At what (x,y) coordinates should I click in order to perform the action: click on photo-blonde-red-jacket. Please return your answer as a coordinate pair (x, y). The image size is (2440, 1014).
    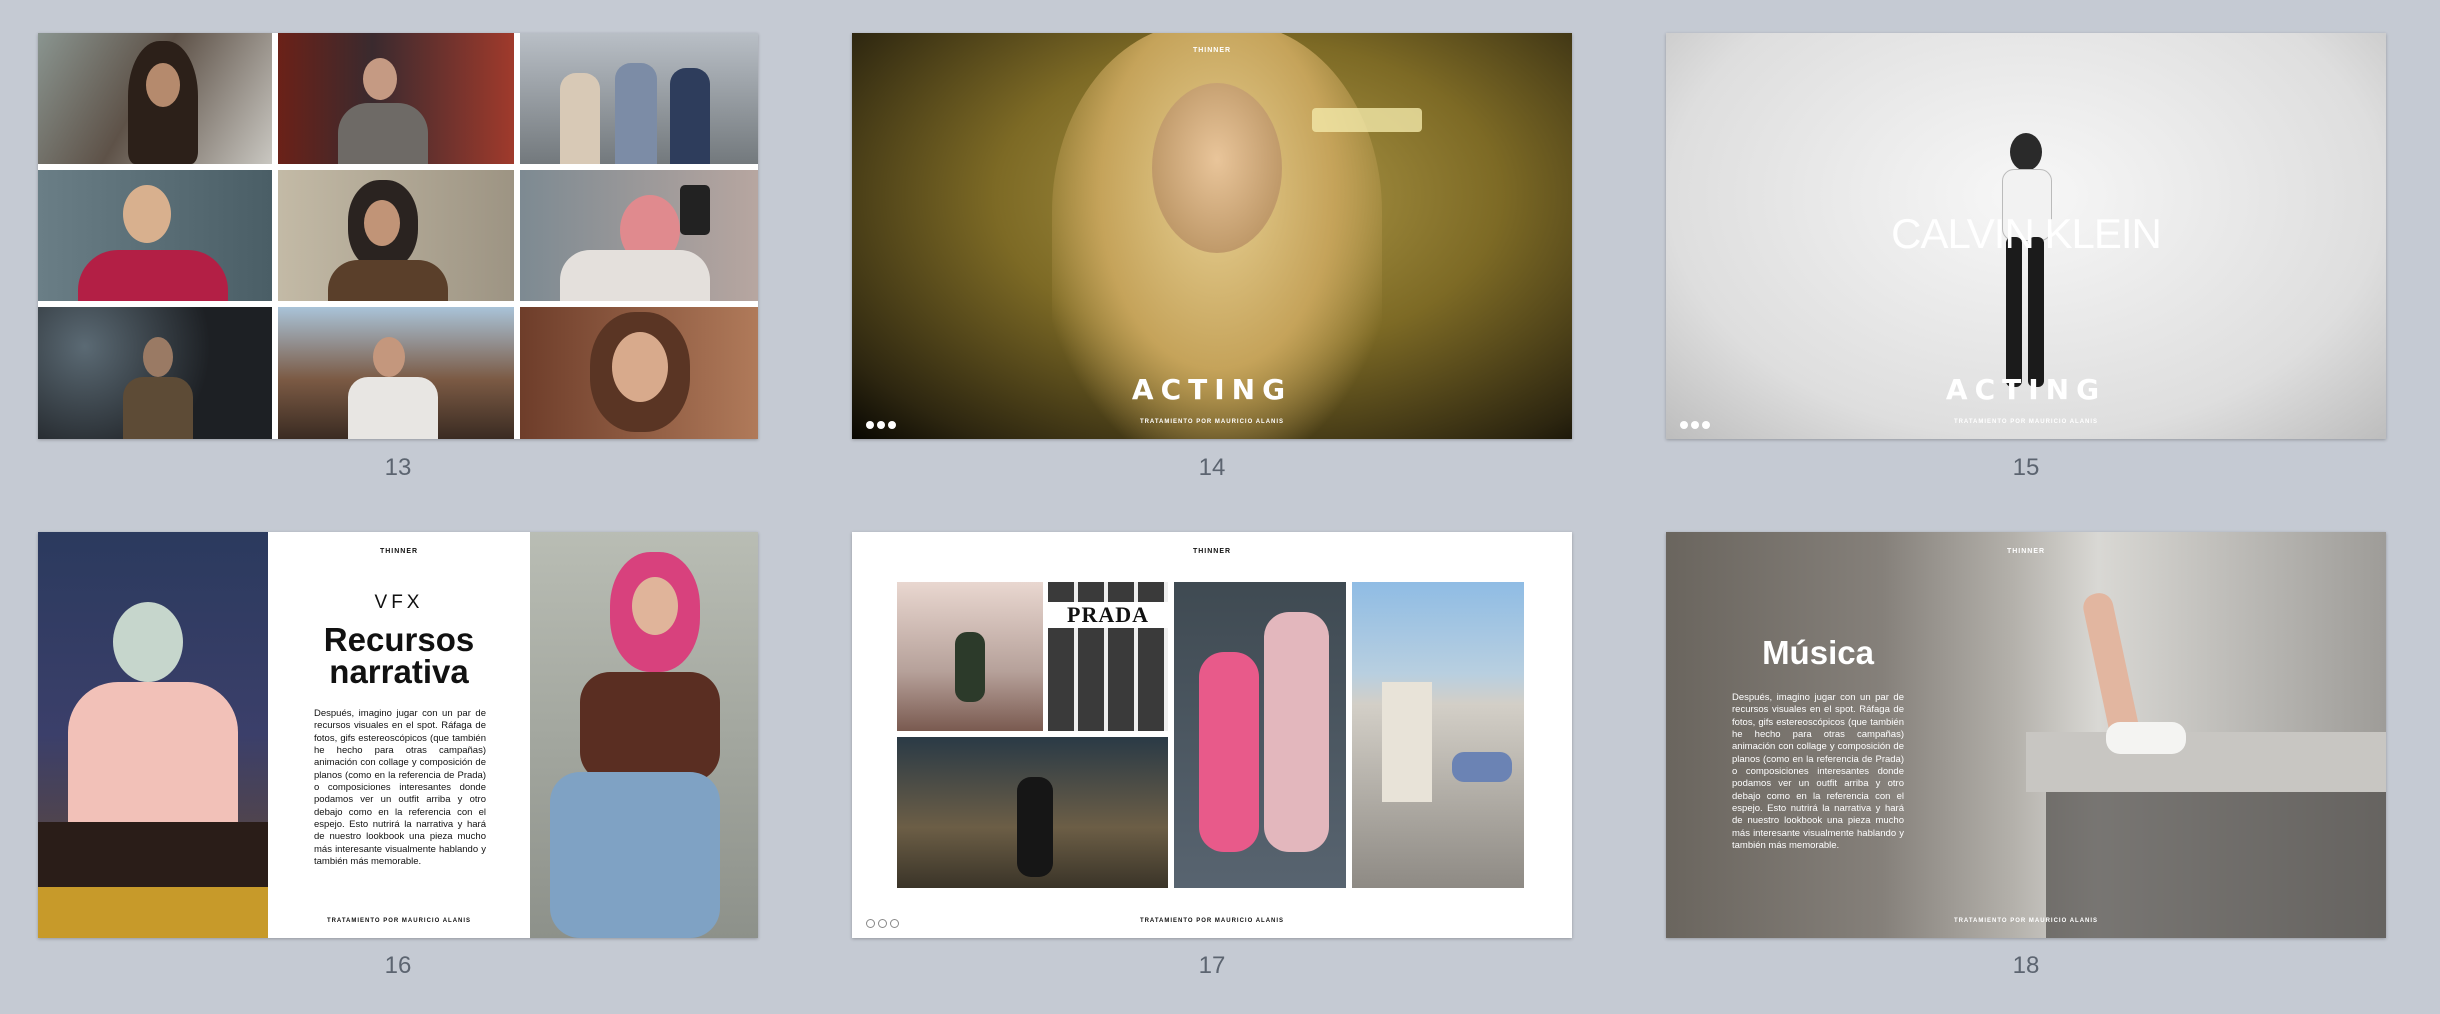
    Looking at the image, I should click on (155, 235).